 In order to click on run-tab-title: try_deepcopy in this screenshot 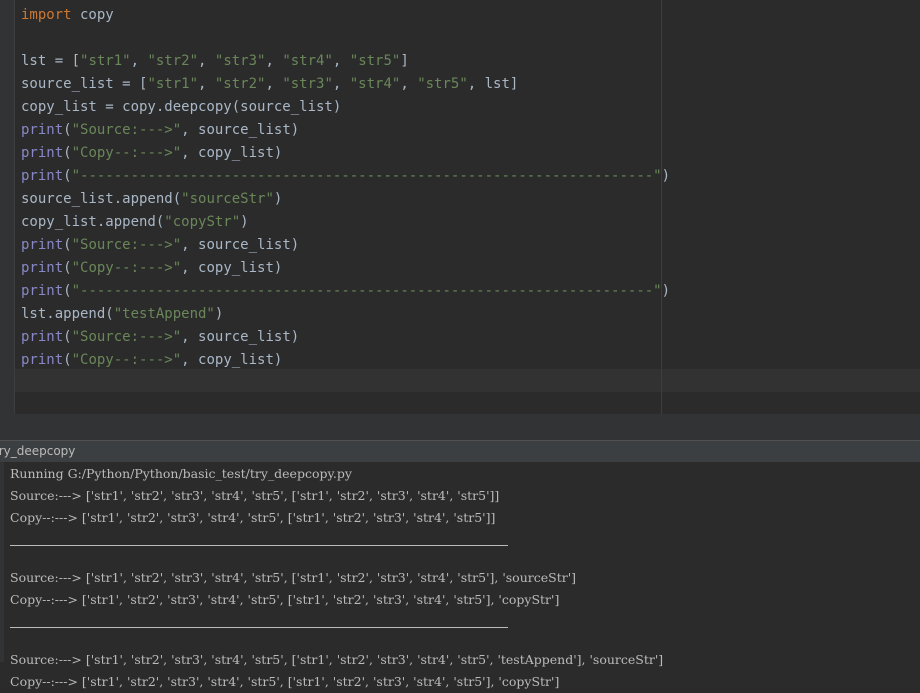, I will do `click(37, 451)`.